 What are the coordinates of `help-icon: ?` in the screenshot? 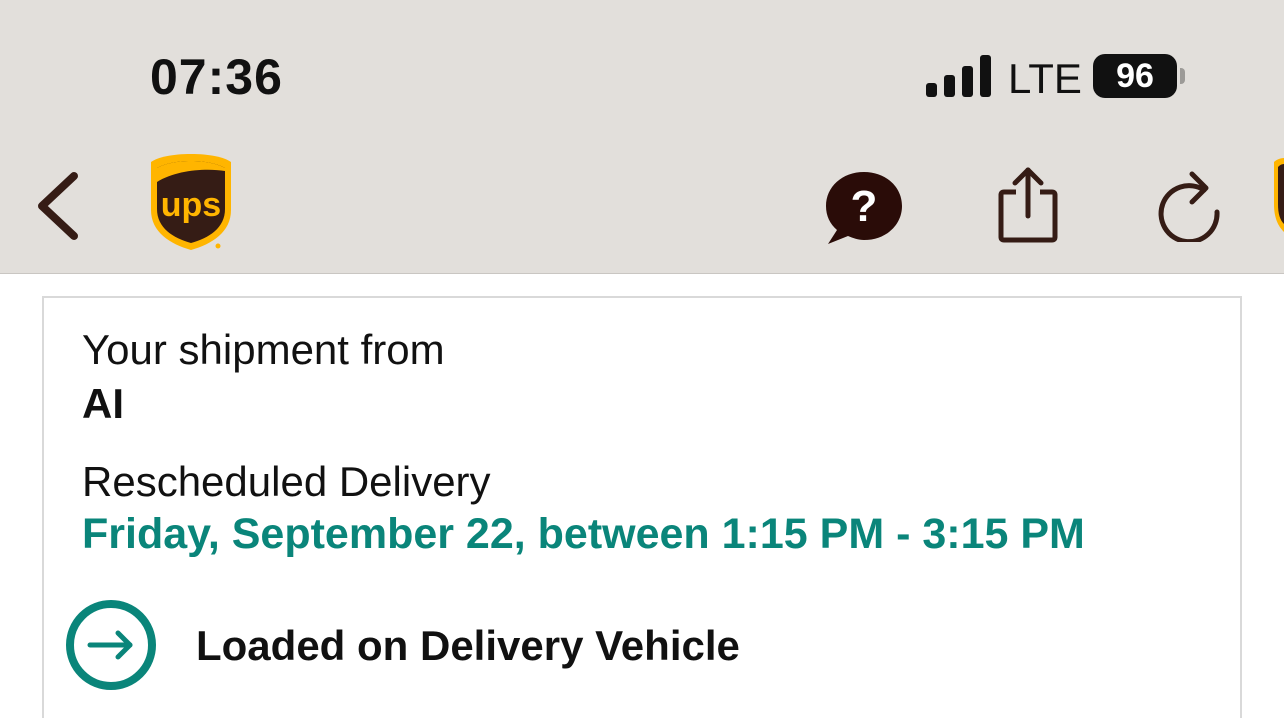 It's located at (864, 207).